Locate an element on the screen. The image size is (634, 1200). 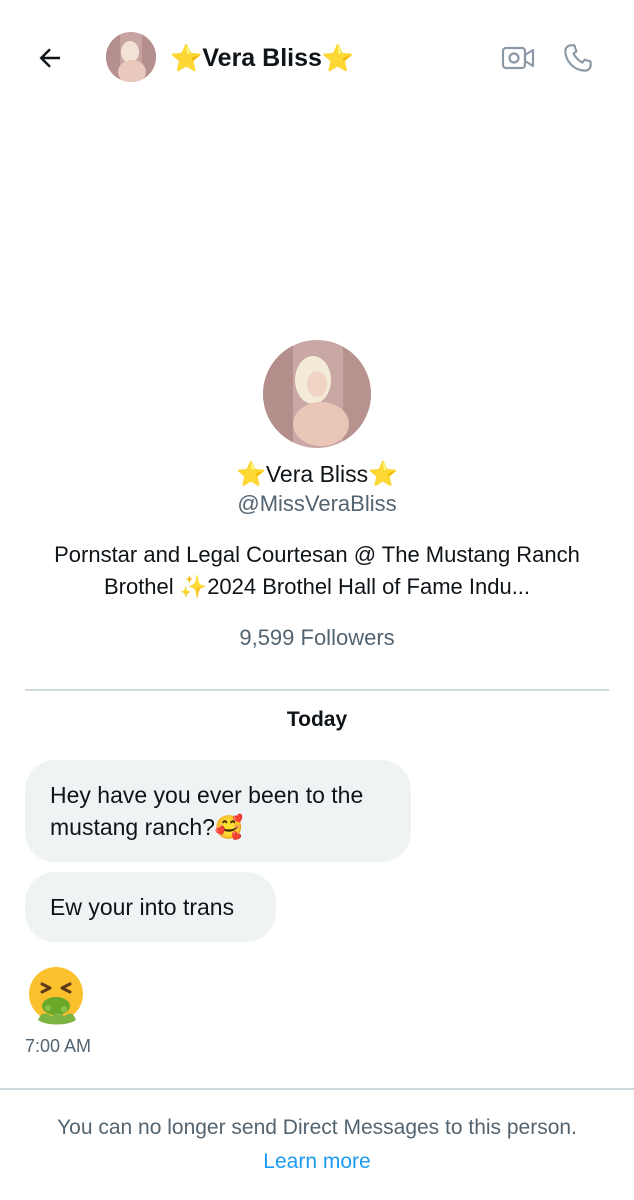
header-title: ⭐ Vera Bliss ⭐ is located at coordinates (262, 58).